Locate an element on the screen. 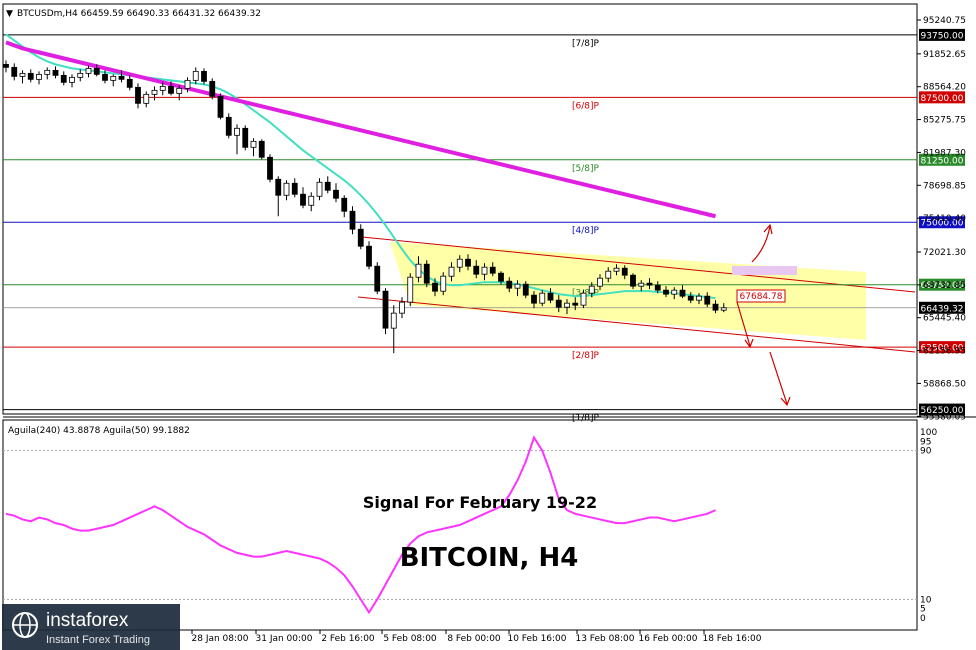 This screenshot has width=976, height=650. chart-title: BITCOIN, H4 is located at coordinates (489, 558).